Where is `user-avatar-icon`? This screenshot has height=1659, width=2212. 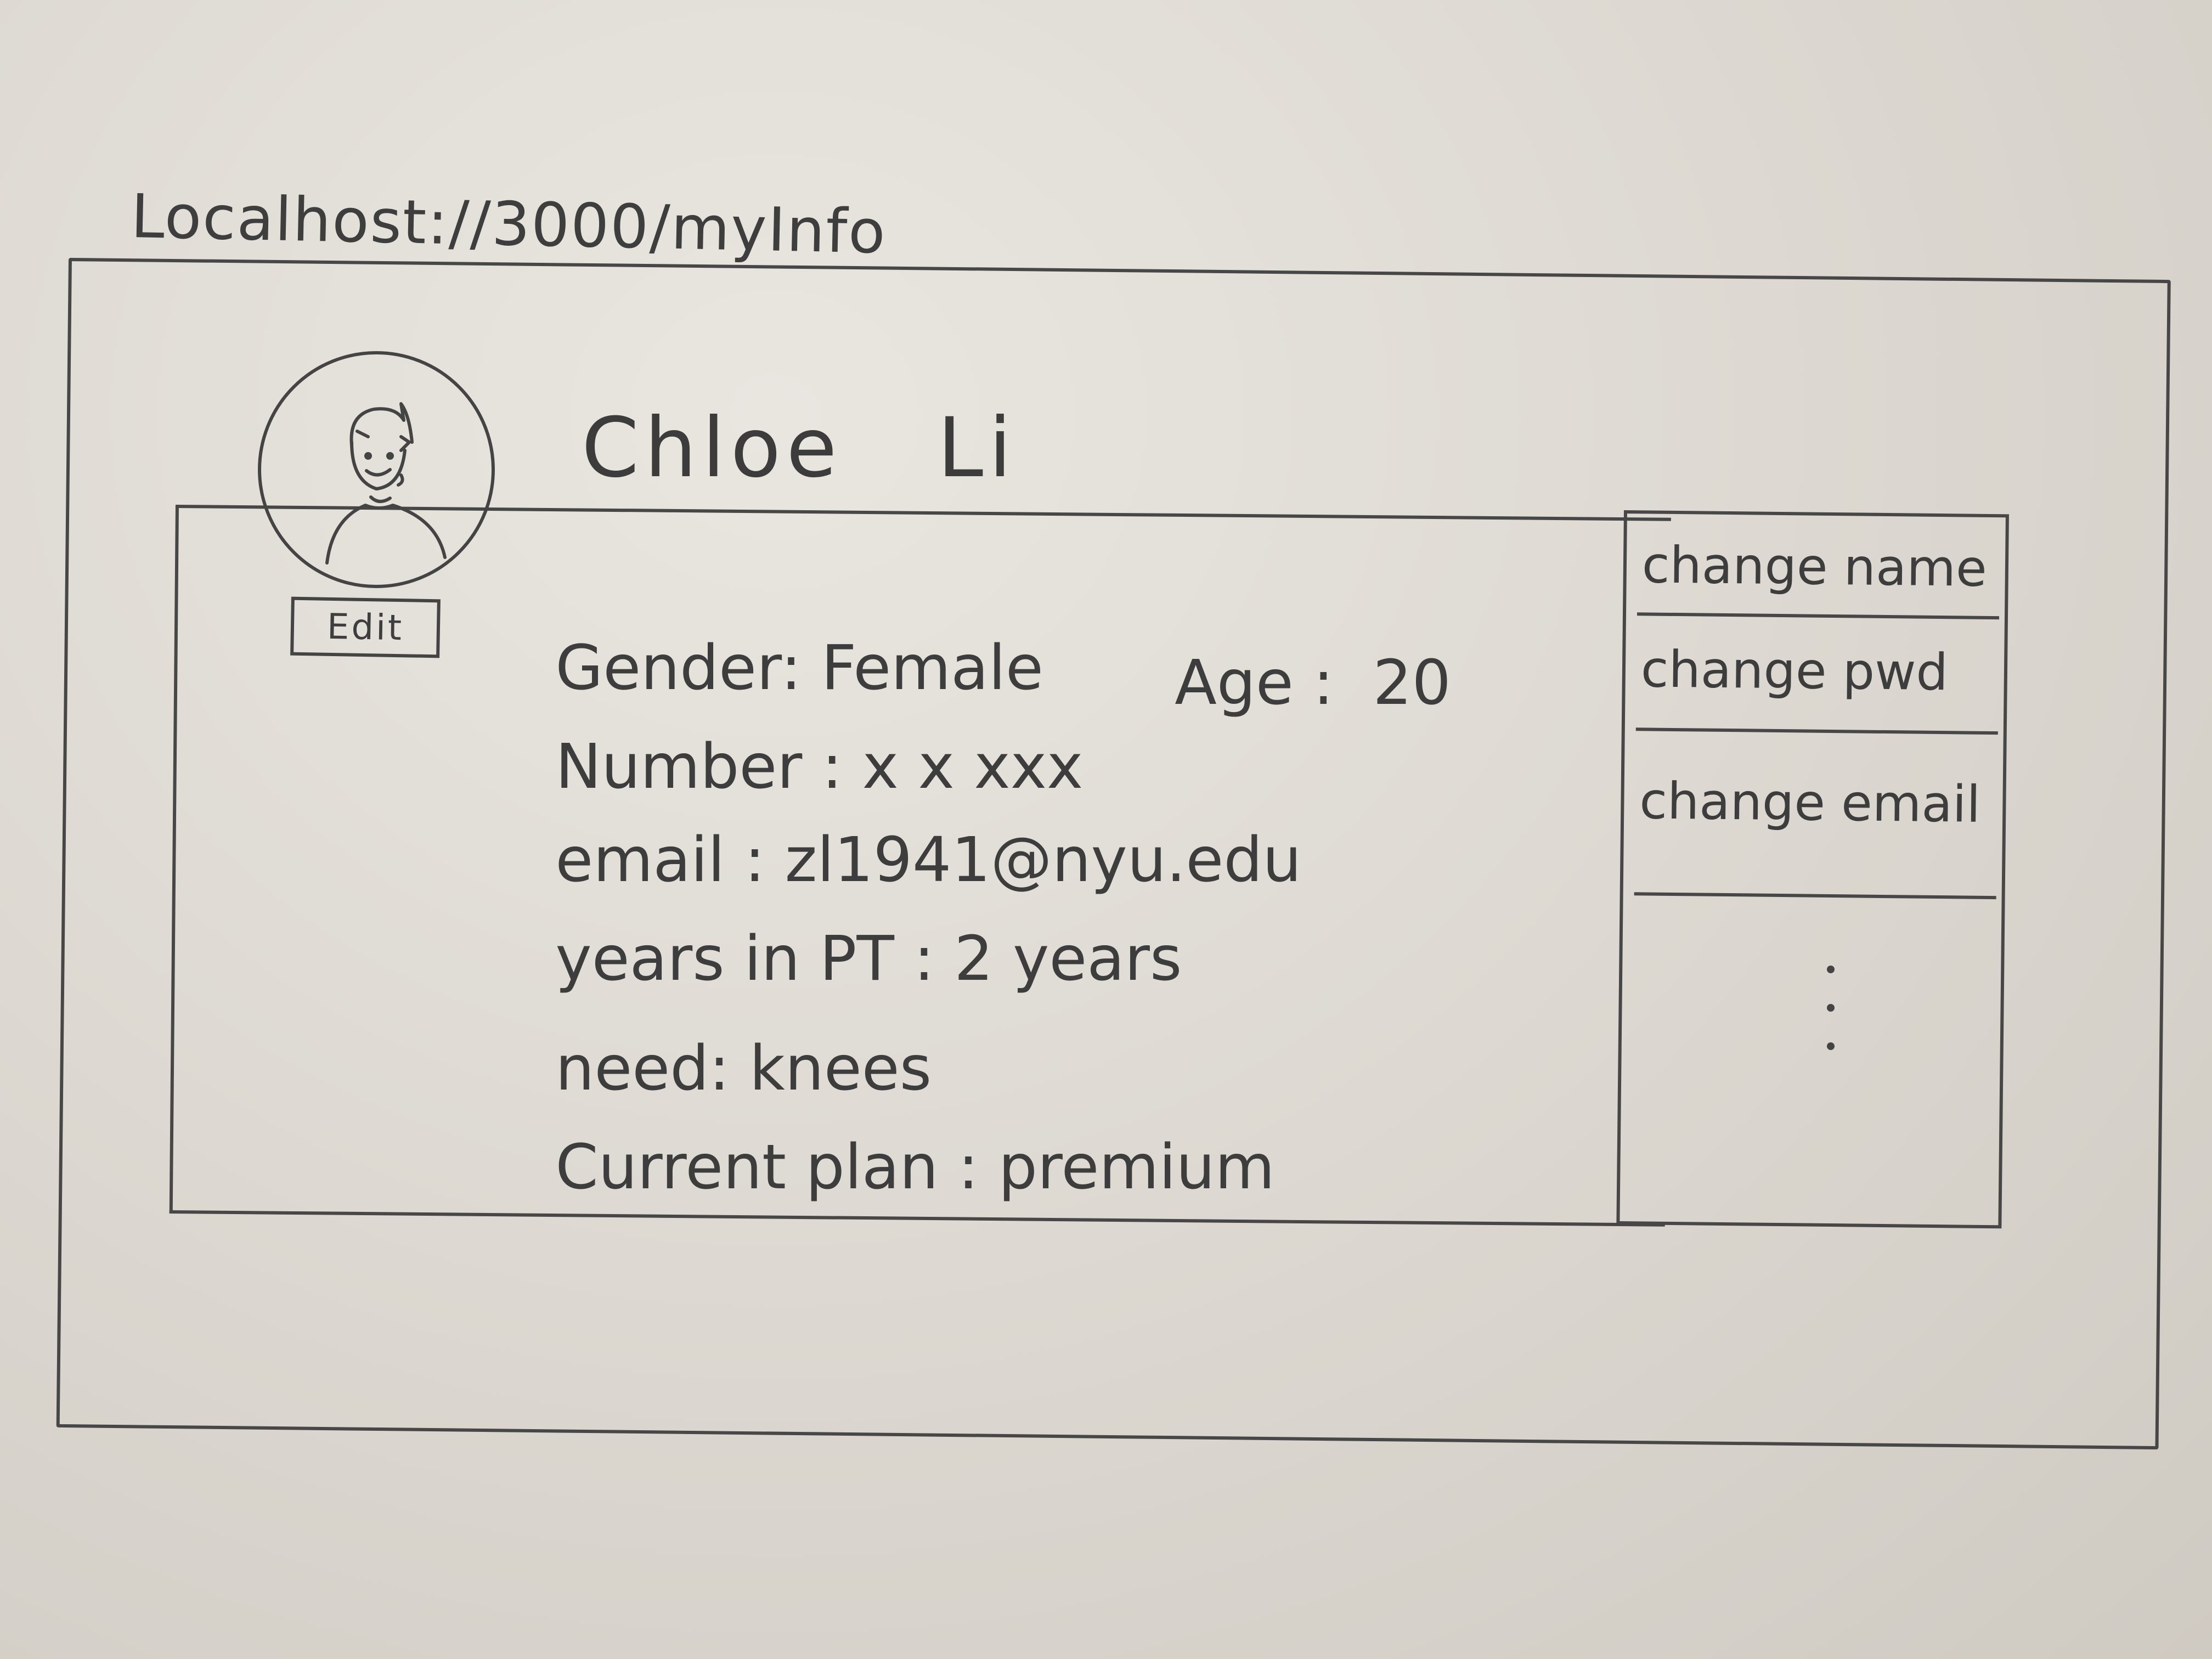
user-avatar-icon is located at coordinates (376, 470).